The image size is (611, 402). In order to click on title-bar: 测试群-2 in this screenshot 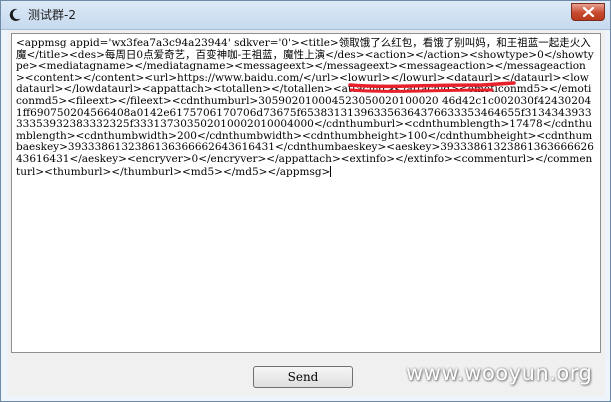, I will do `click(305, 15)`.